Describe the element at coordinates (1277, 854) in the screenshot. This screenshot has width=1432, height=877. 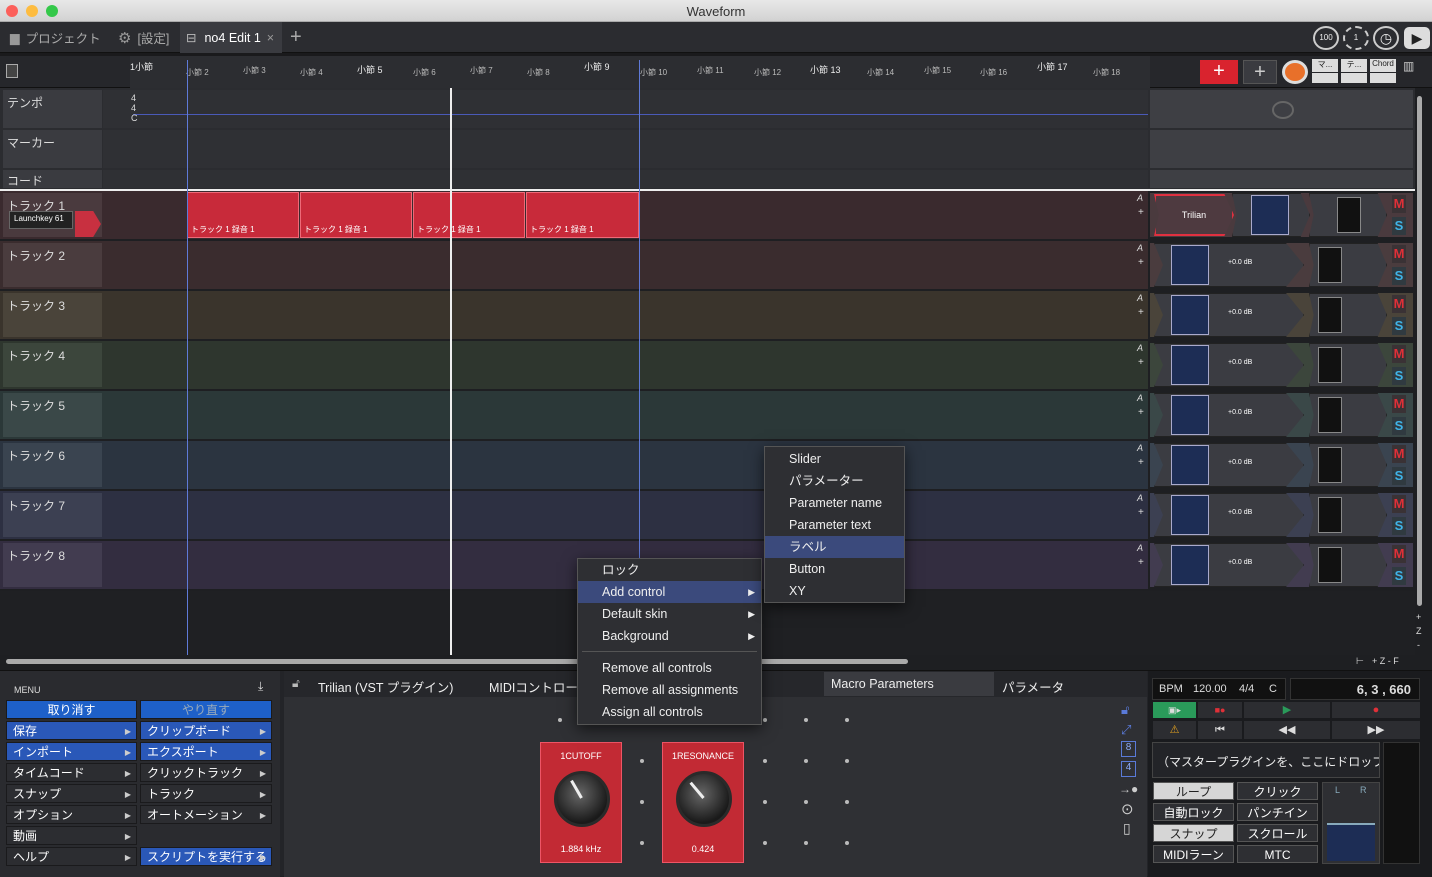
I see `mtc-button: MTC` at that location.